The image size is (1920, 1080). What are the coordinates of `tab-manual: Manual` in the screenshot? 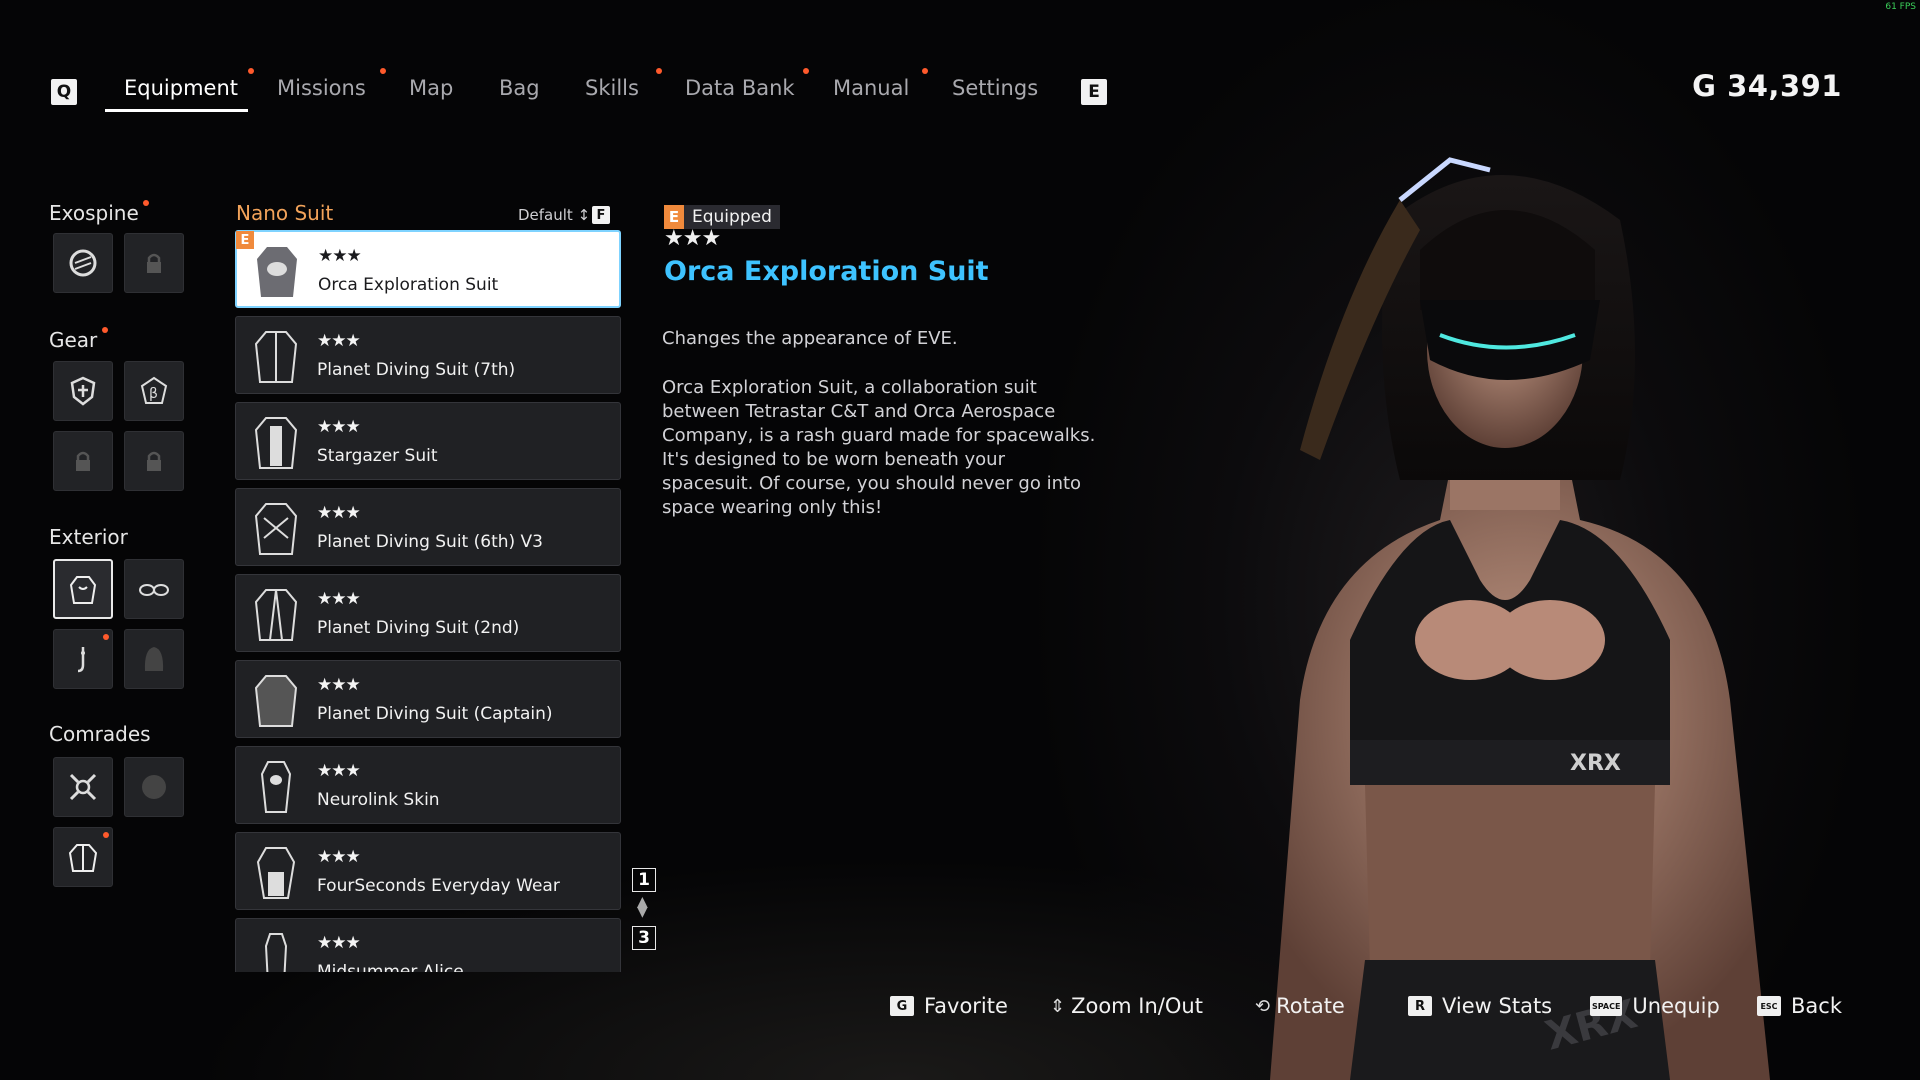 It's located at (871, 88).